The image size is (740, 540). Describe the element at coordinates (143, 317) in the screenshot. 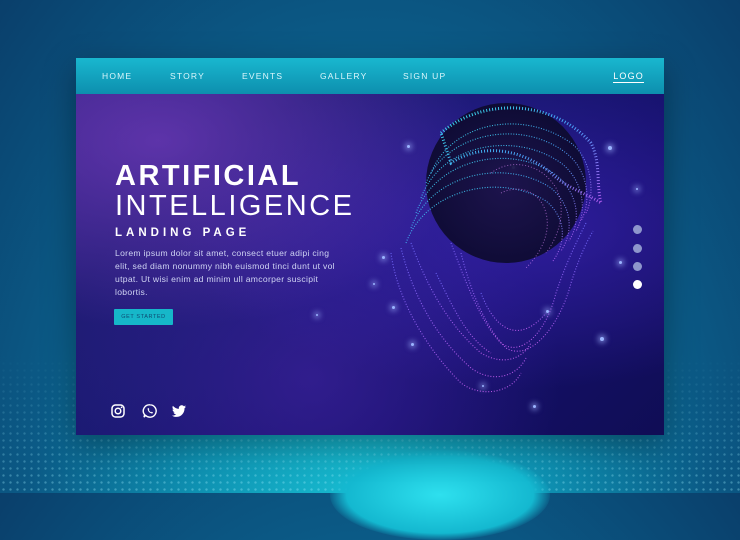

I see `get-started-button: GET STARTED` at that location.